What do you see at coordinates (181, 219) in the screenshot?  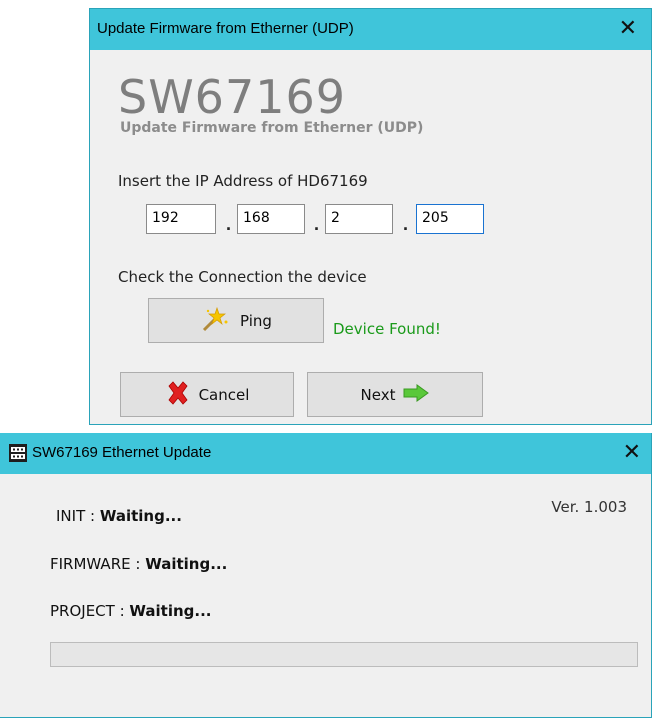 I see `ip-octet-1-input: 192` at bounding box center [181, 219].